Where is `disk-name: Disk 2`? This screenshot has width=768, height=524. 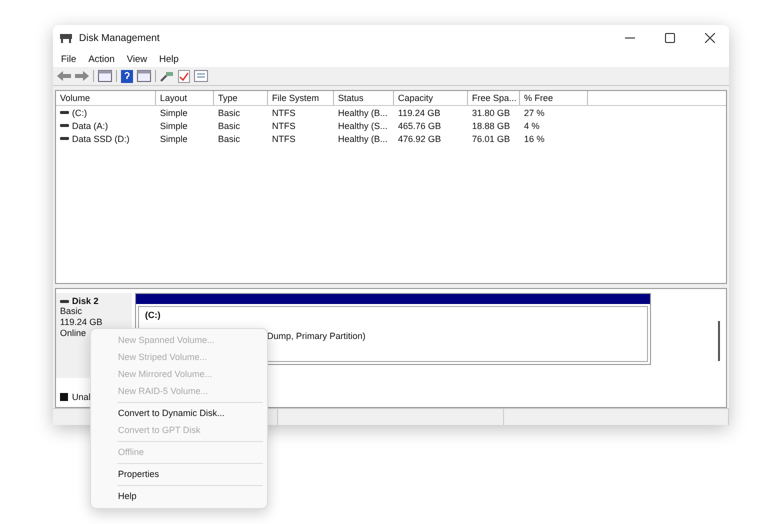 disk-name: Disk 2 is located at coordinates (85, 301).